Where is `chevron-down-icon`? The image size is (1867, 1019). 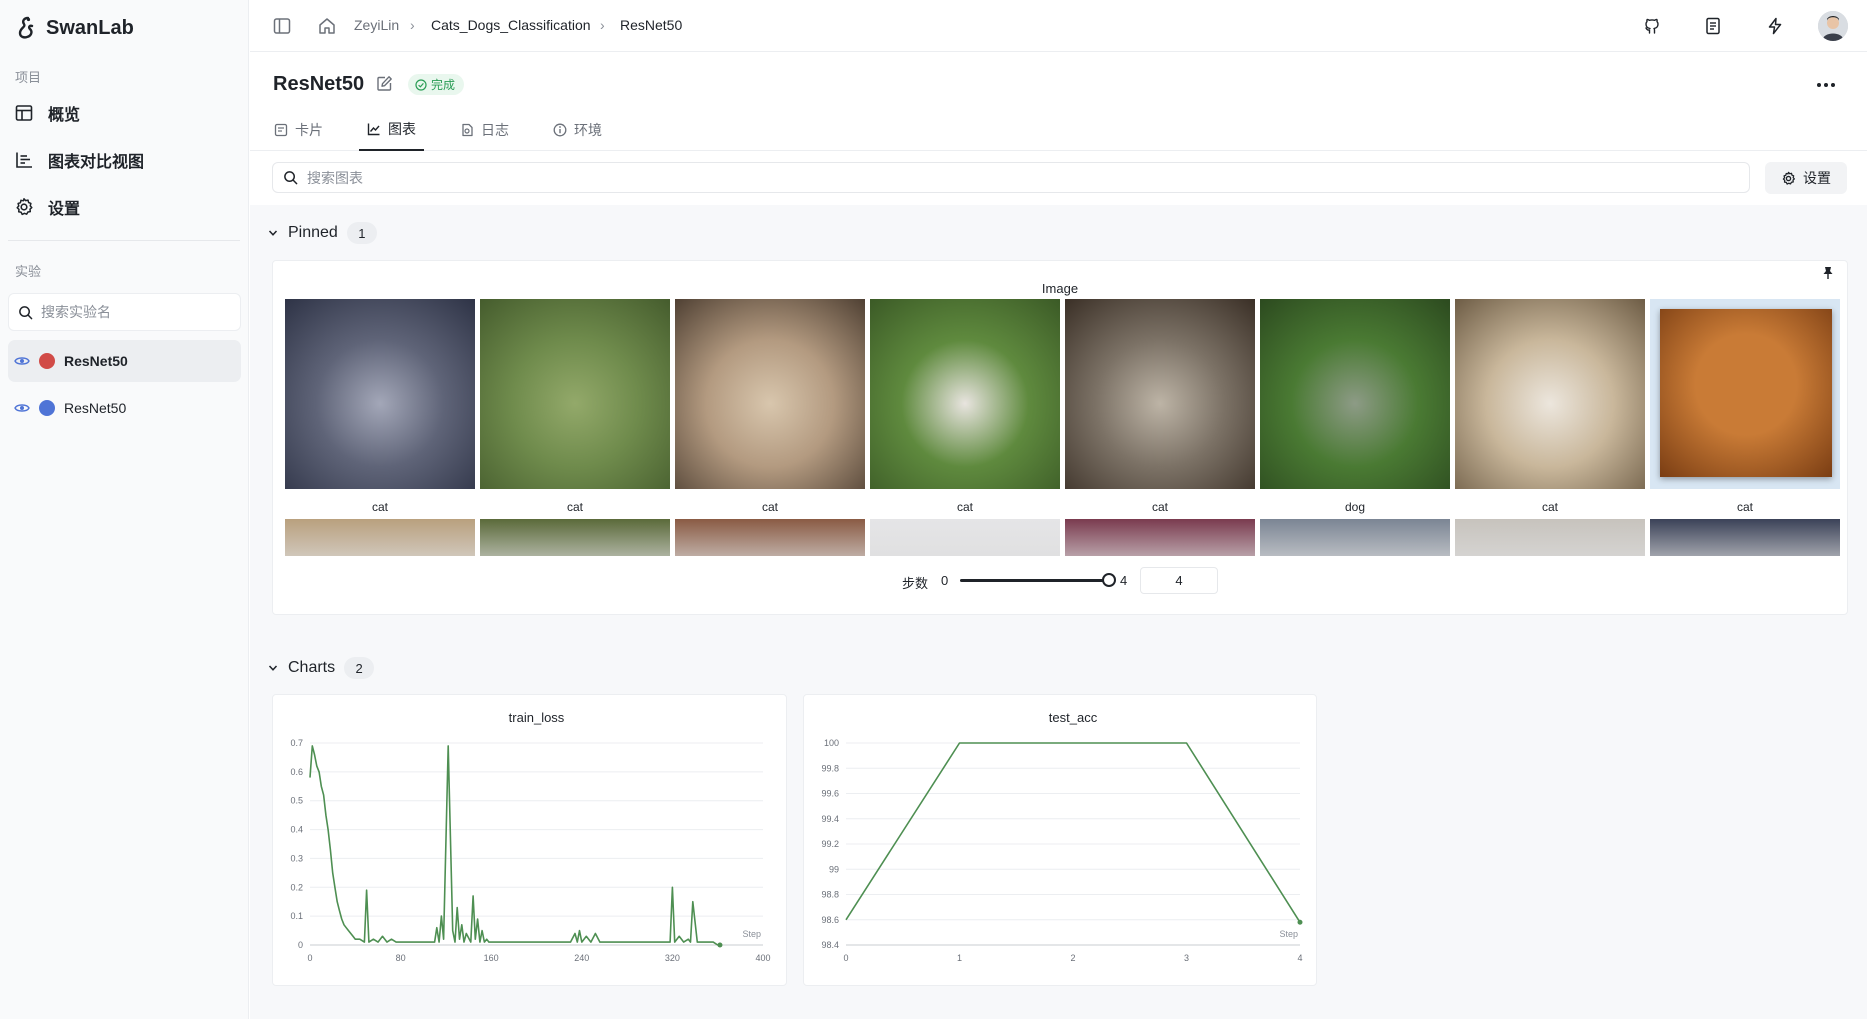
chevron-down-icon is located at coordinates (273, 668).